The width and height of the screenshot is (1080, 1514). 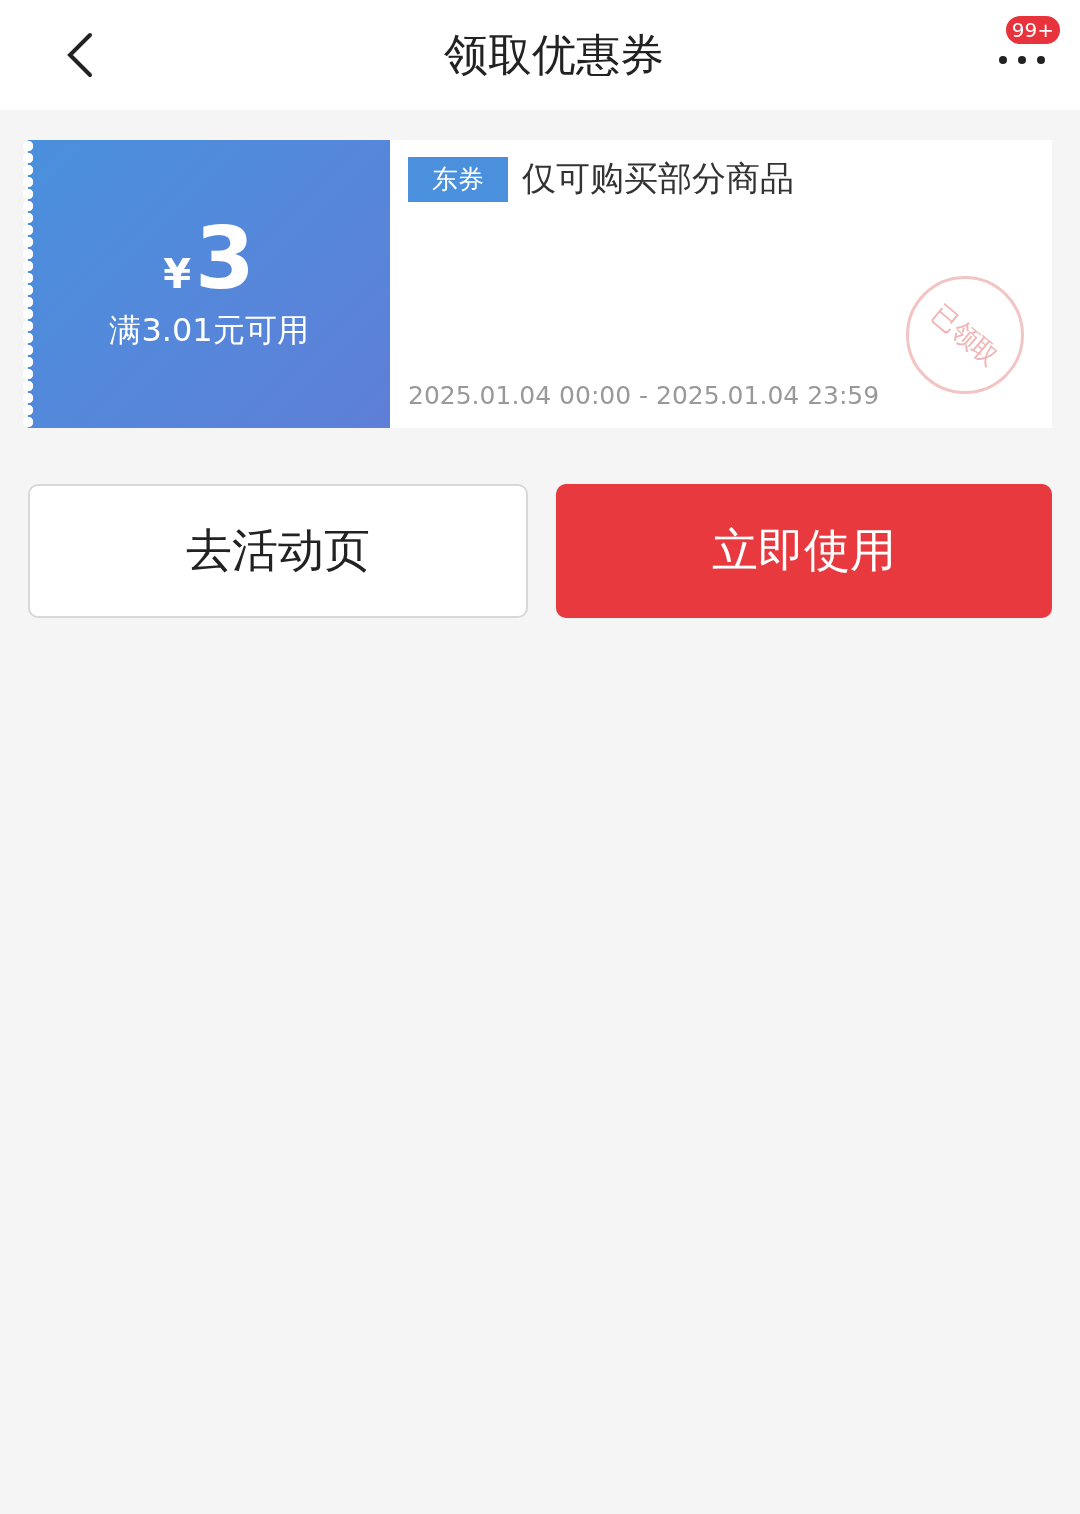 What do you see at coordinates (1032, 30) in the screenshot?
I see `notification-badge: 99+` at bounding box center [1032, 30].